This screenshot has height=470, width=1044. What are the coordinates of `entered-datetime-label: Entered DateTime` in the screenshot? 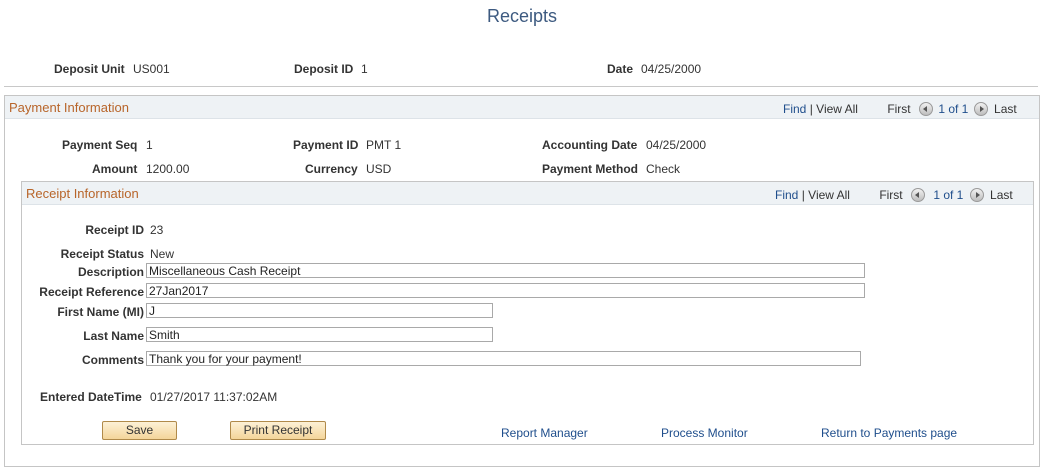 It's located at (91, 397).